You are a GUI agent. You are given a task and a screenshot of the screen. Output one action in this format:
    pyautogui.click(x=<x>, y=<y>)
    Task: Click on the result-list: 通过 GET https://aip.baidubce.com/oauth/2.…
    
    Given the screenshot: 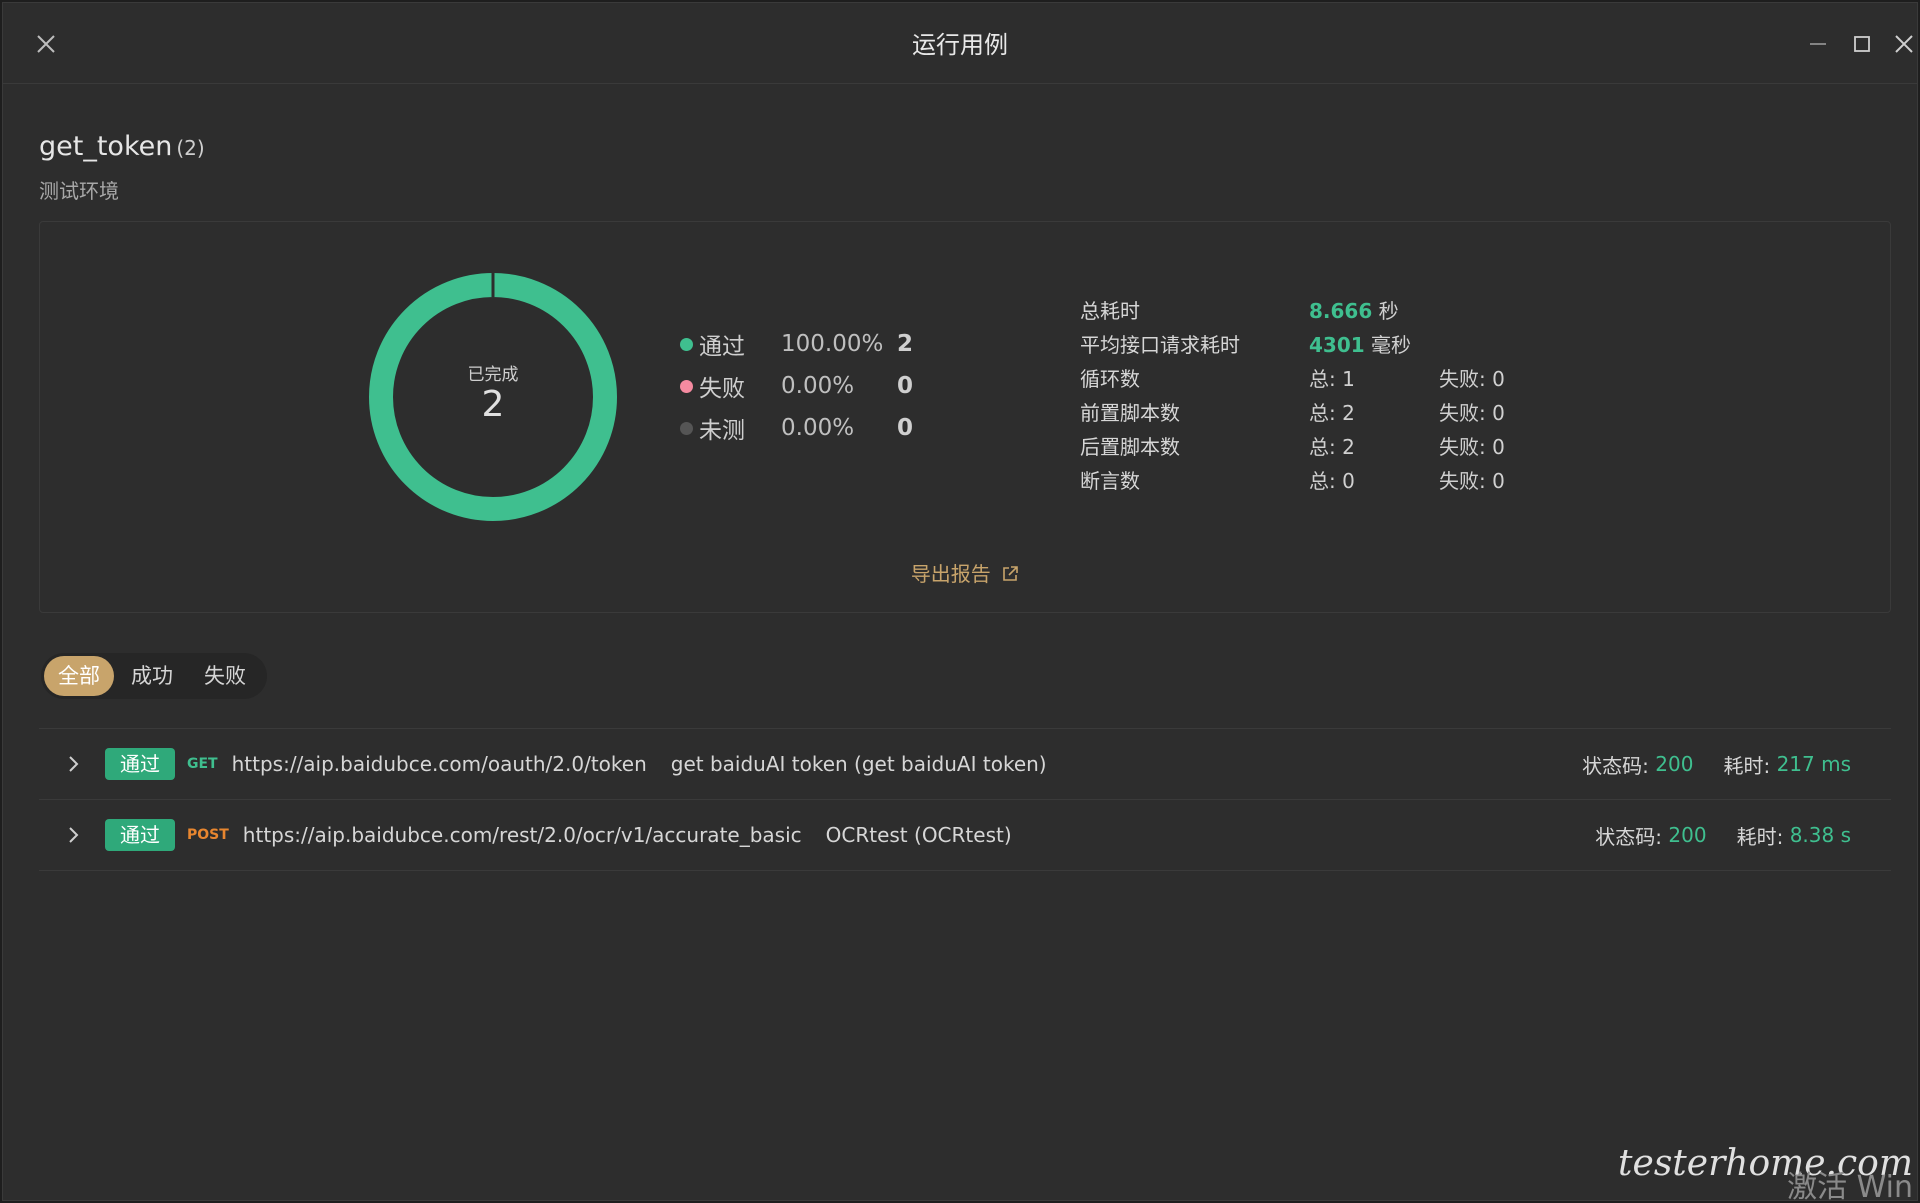 What is the action you would take?
    pyautogui.click(x=965, y=799)
    